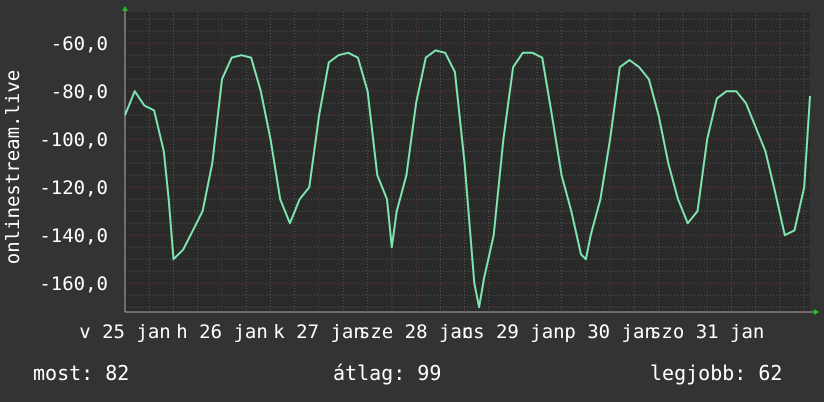  Describe the element at coordinates (73, 236) in the screenshot. I see `y-tick-label: -140,0` at that location.